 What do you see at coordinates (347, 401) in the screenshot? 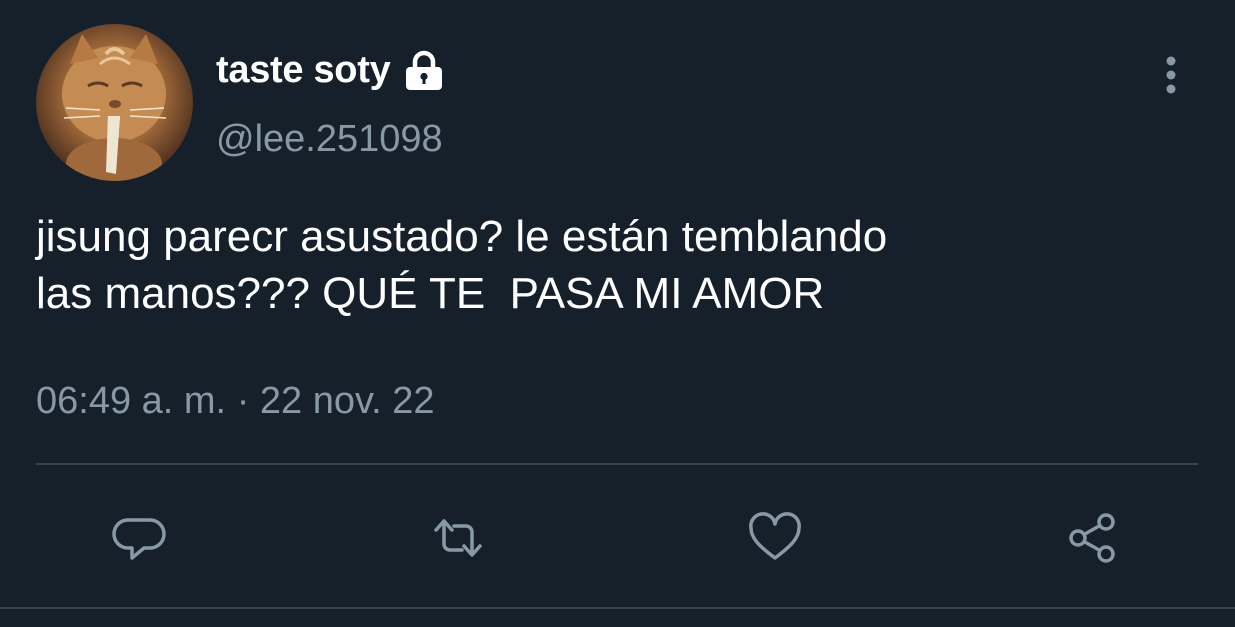
I see `tweet-date: 22 nov. 22` at bounding box center [347, 401].